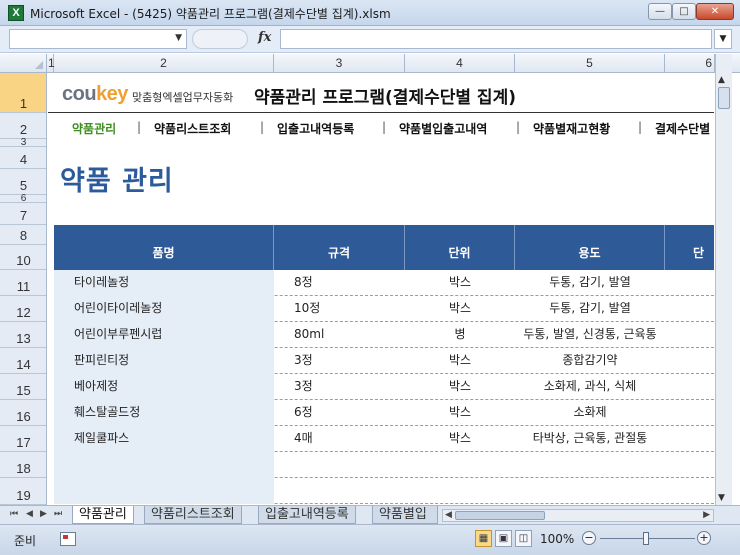 This screenshot has width=740, height=555. Describe the element at coordinates (339, 439) in the screenshot. I see `cell-spec: 4매` at that location.